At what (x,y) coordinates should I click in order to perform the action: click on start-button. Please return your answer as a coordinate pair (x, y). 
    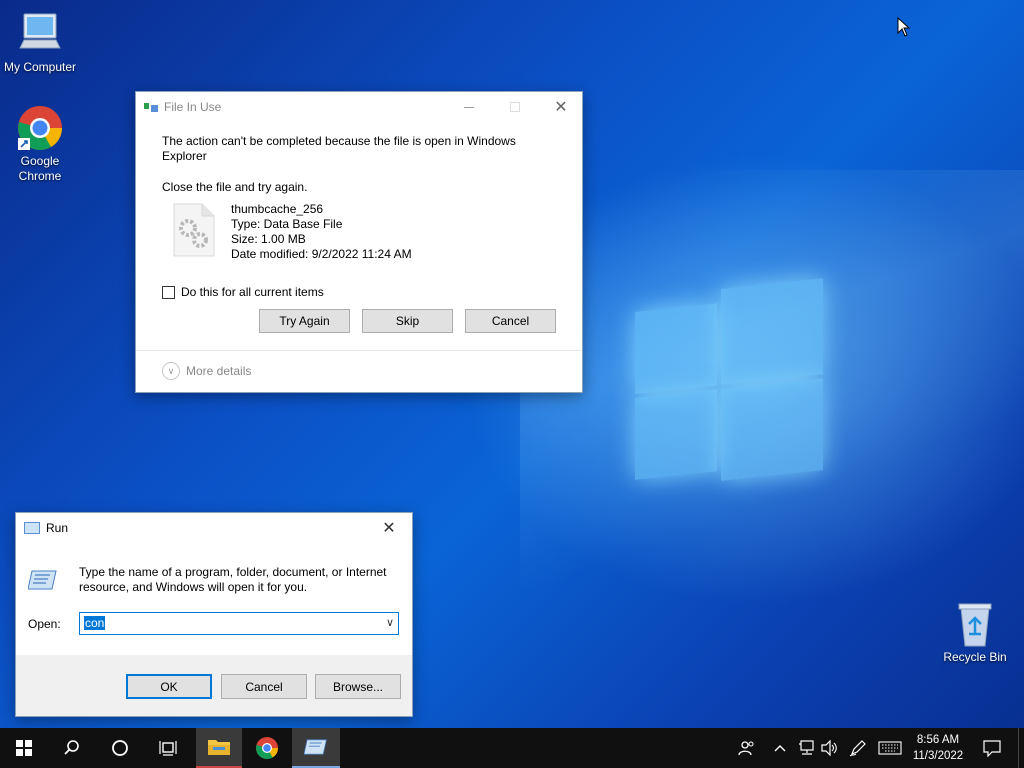
    Looking at the image, I should click on (24, 748).